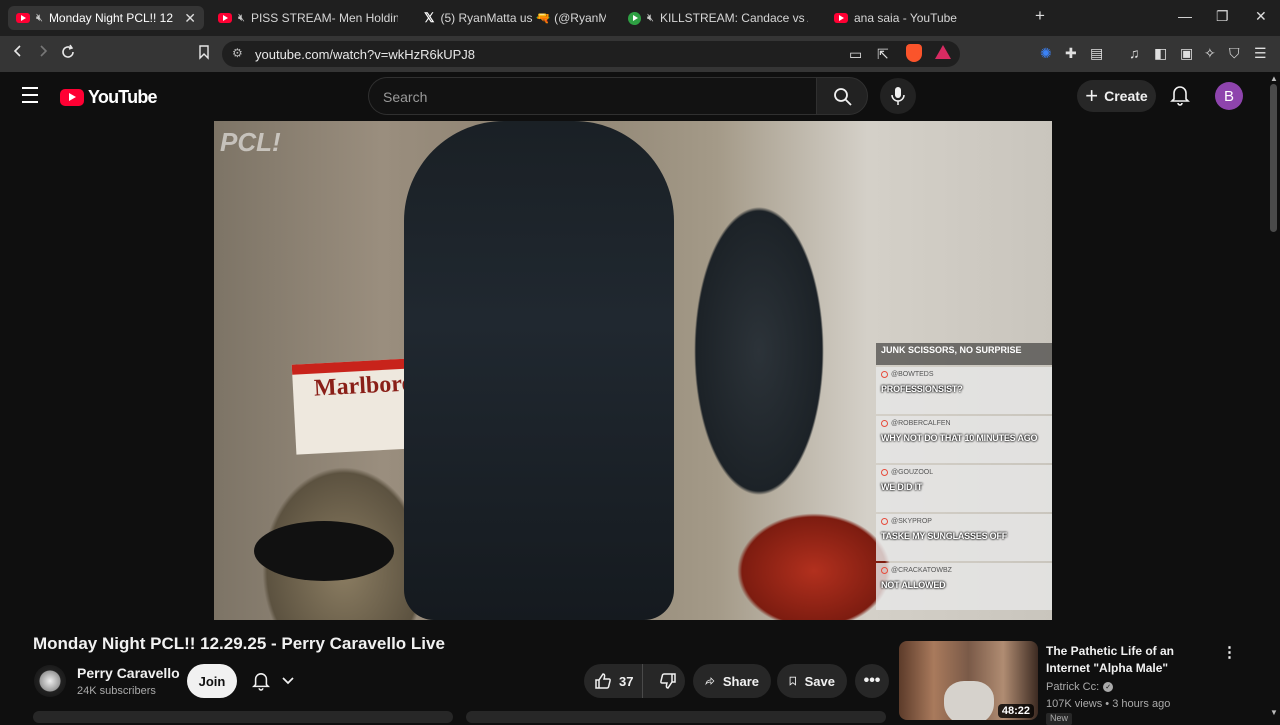  I want to click on description-box, so click(243, 717).